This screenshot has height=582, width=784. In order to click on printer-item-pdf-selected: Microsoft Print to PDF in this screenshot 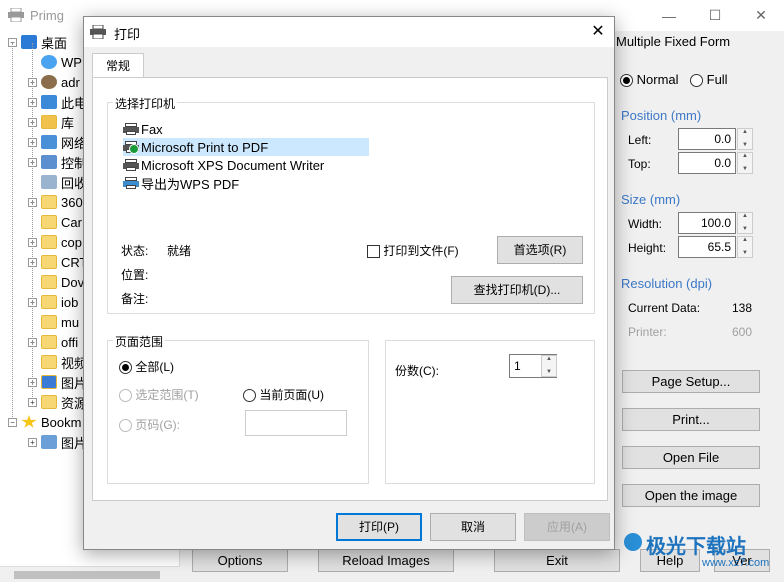, I will do `click(246, 147)`.